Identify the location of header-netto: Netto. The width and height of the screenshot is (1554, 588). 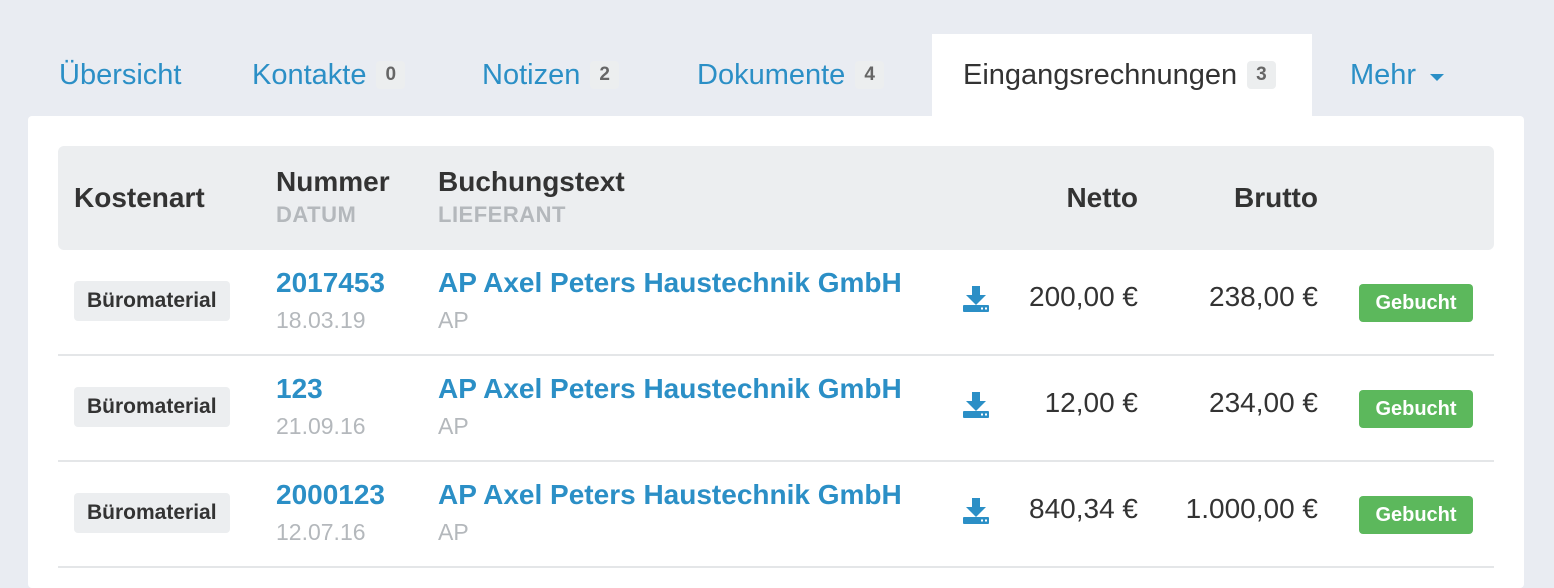
(1102, 197).